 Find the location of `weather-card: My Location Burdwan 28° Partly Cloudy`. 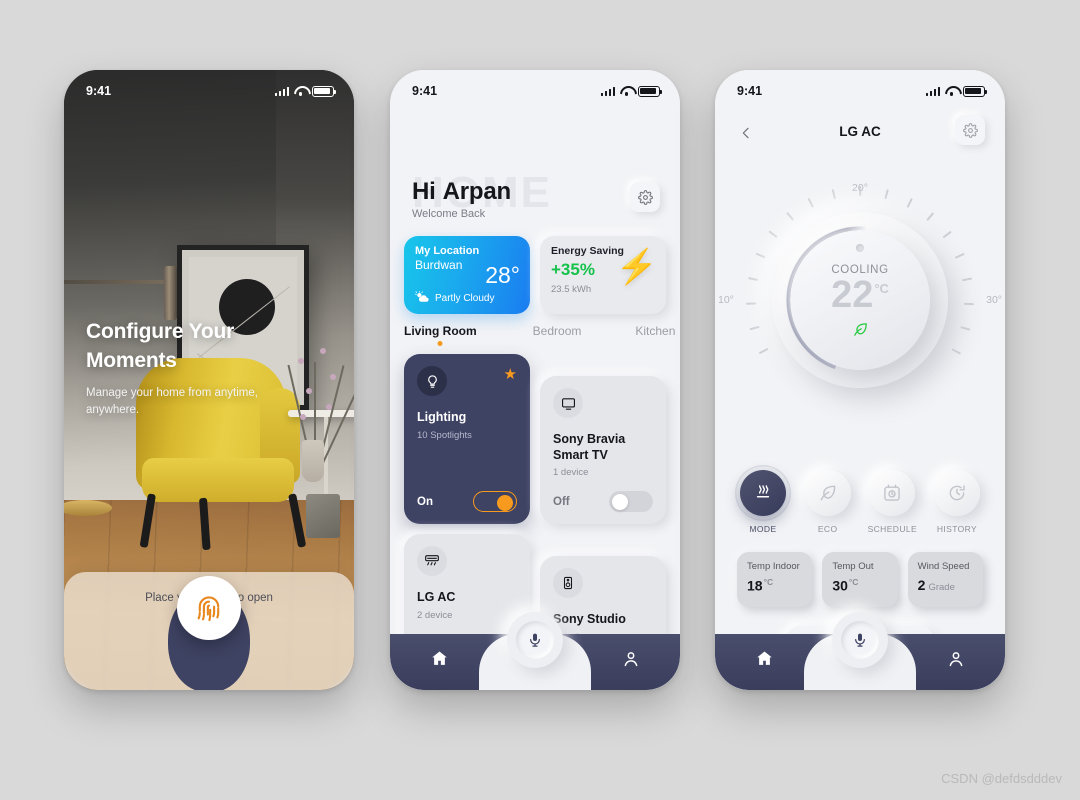

weather-card: My Location Burdwan 28° Partly Cloudy is located at coordinates (467, 275).